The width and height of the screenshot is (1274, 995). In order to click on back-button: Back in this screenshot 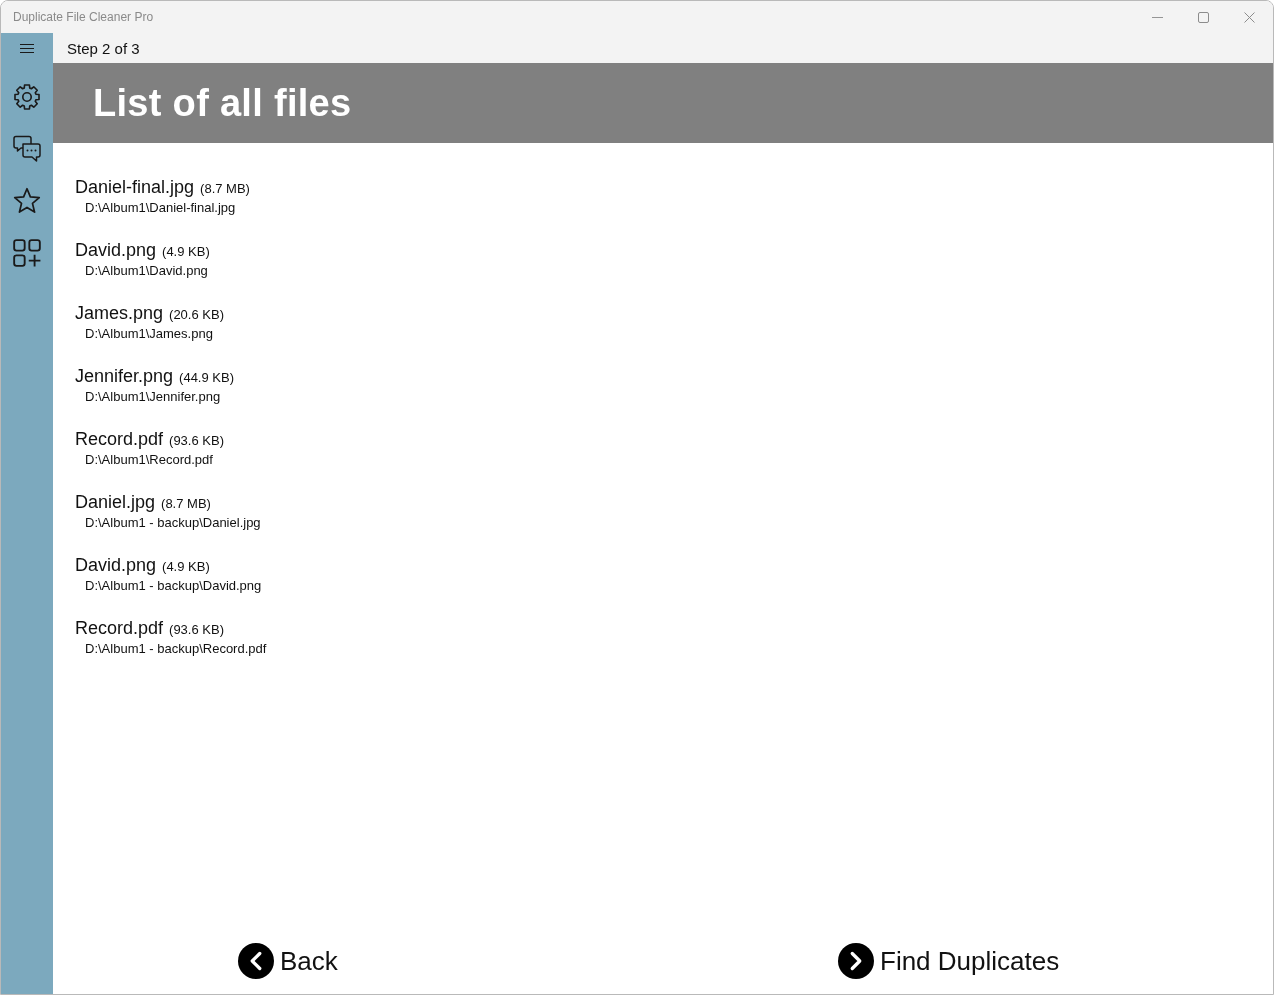, I will do `click(288, 961)`.